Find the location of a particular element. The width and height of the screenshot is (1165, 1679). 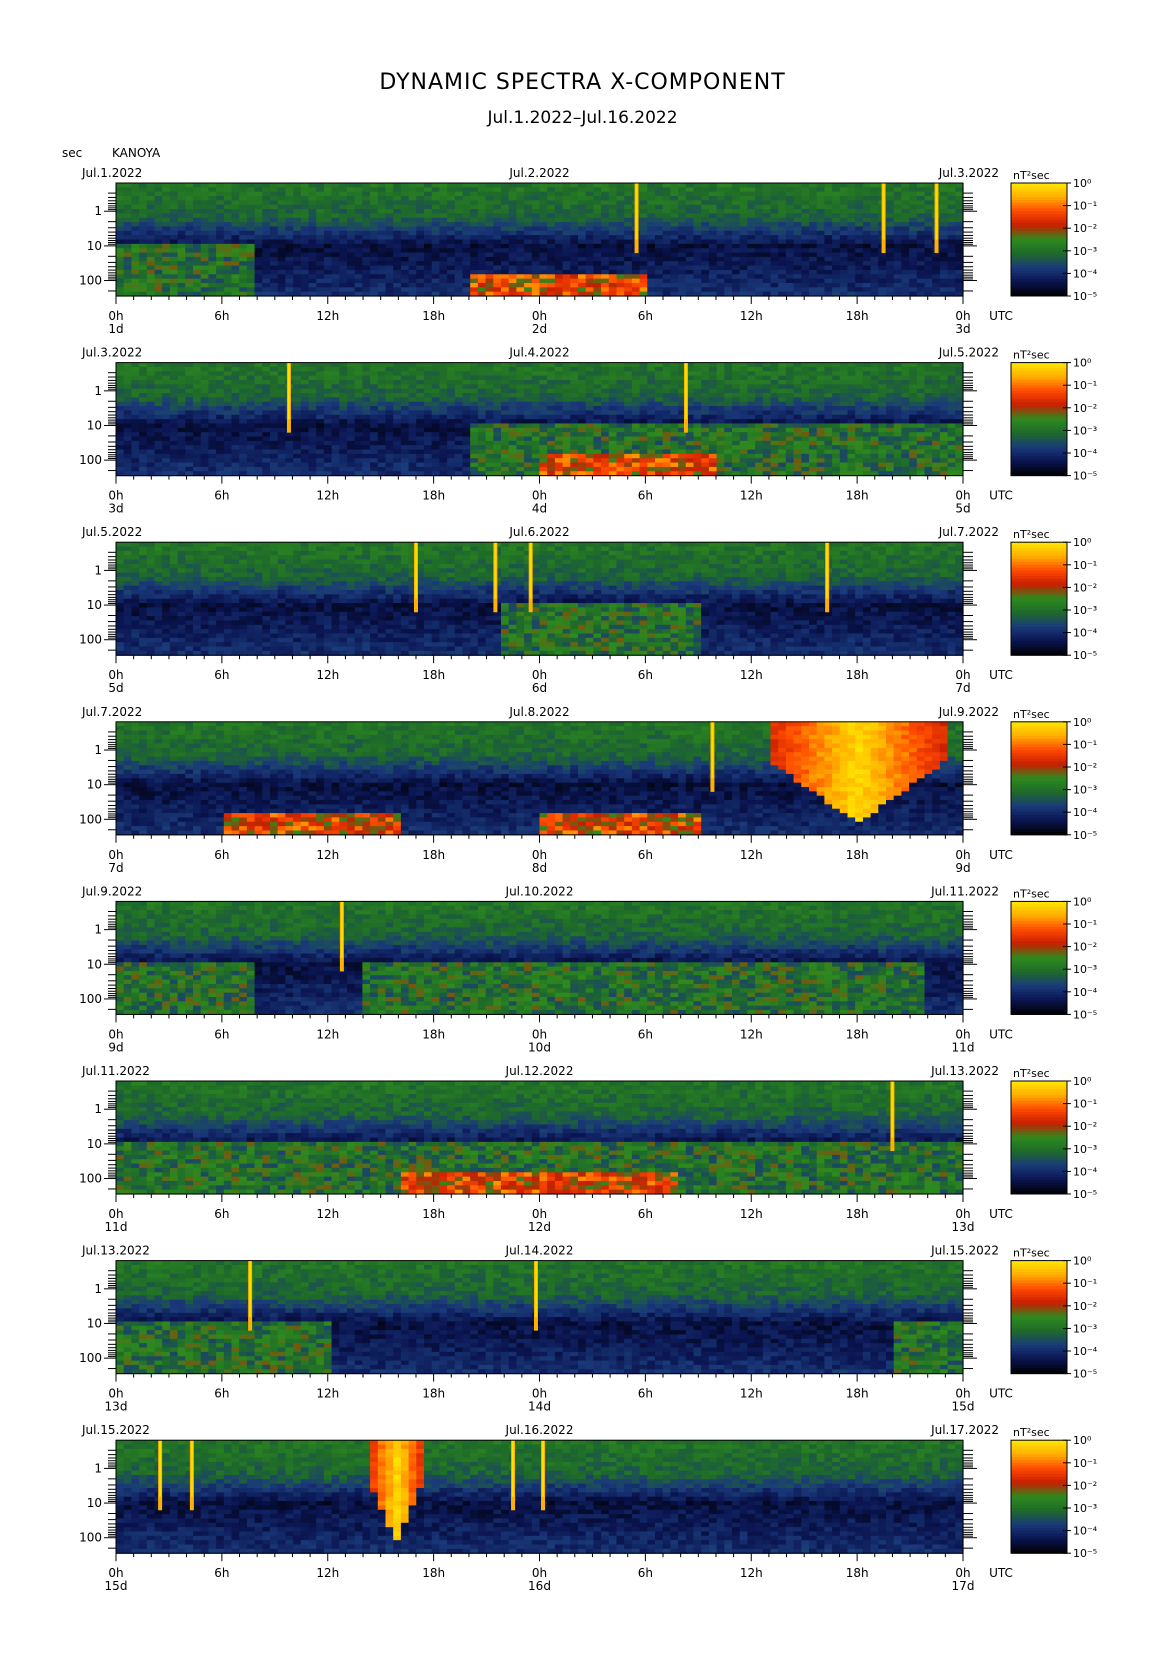

day-label-mid: 14d is located at coordinates (539, 1407).